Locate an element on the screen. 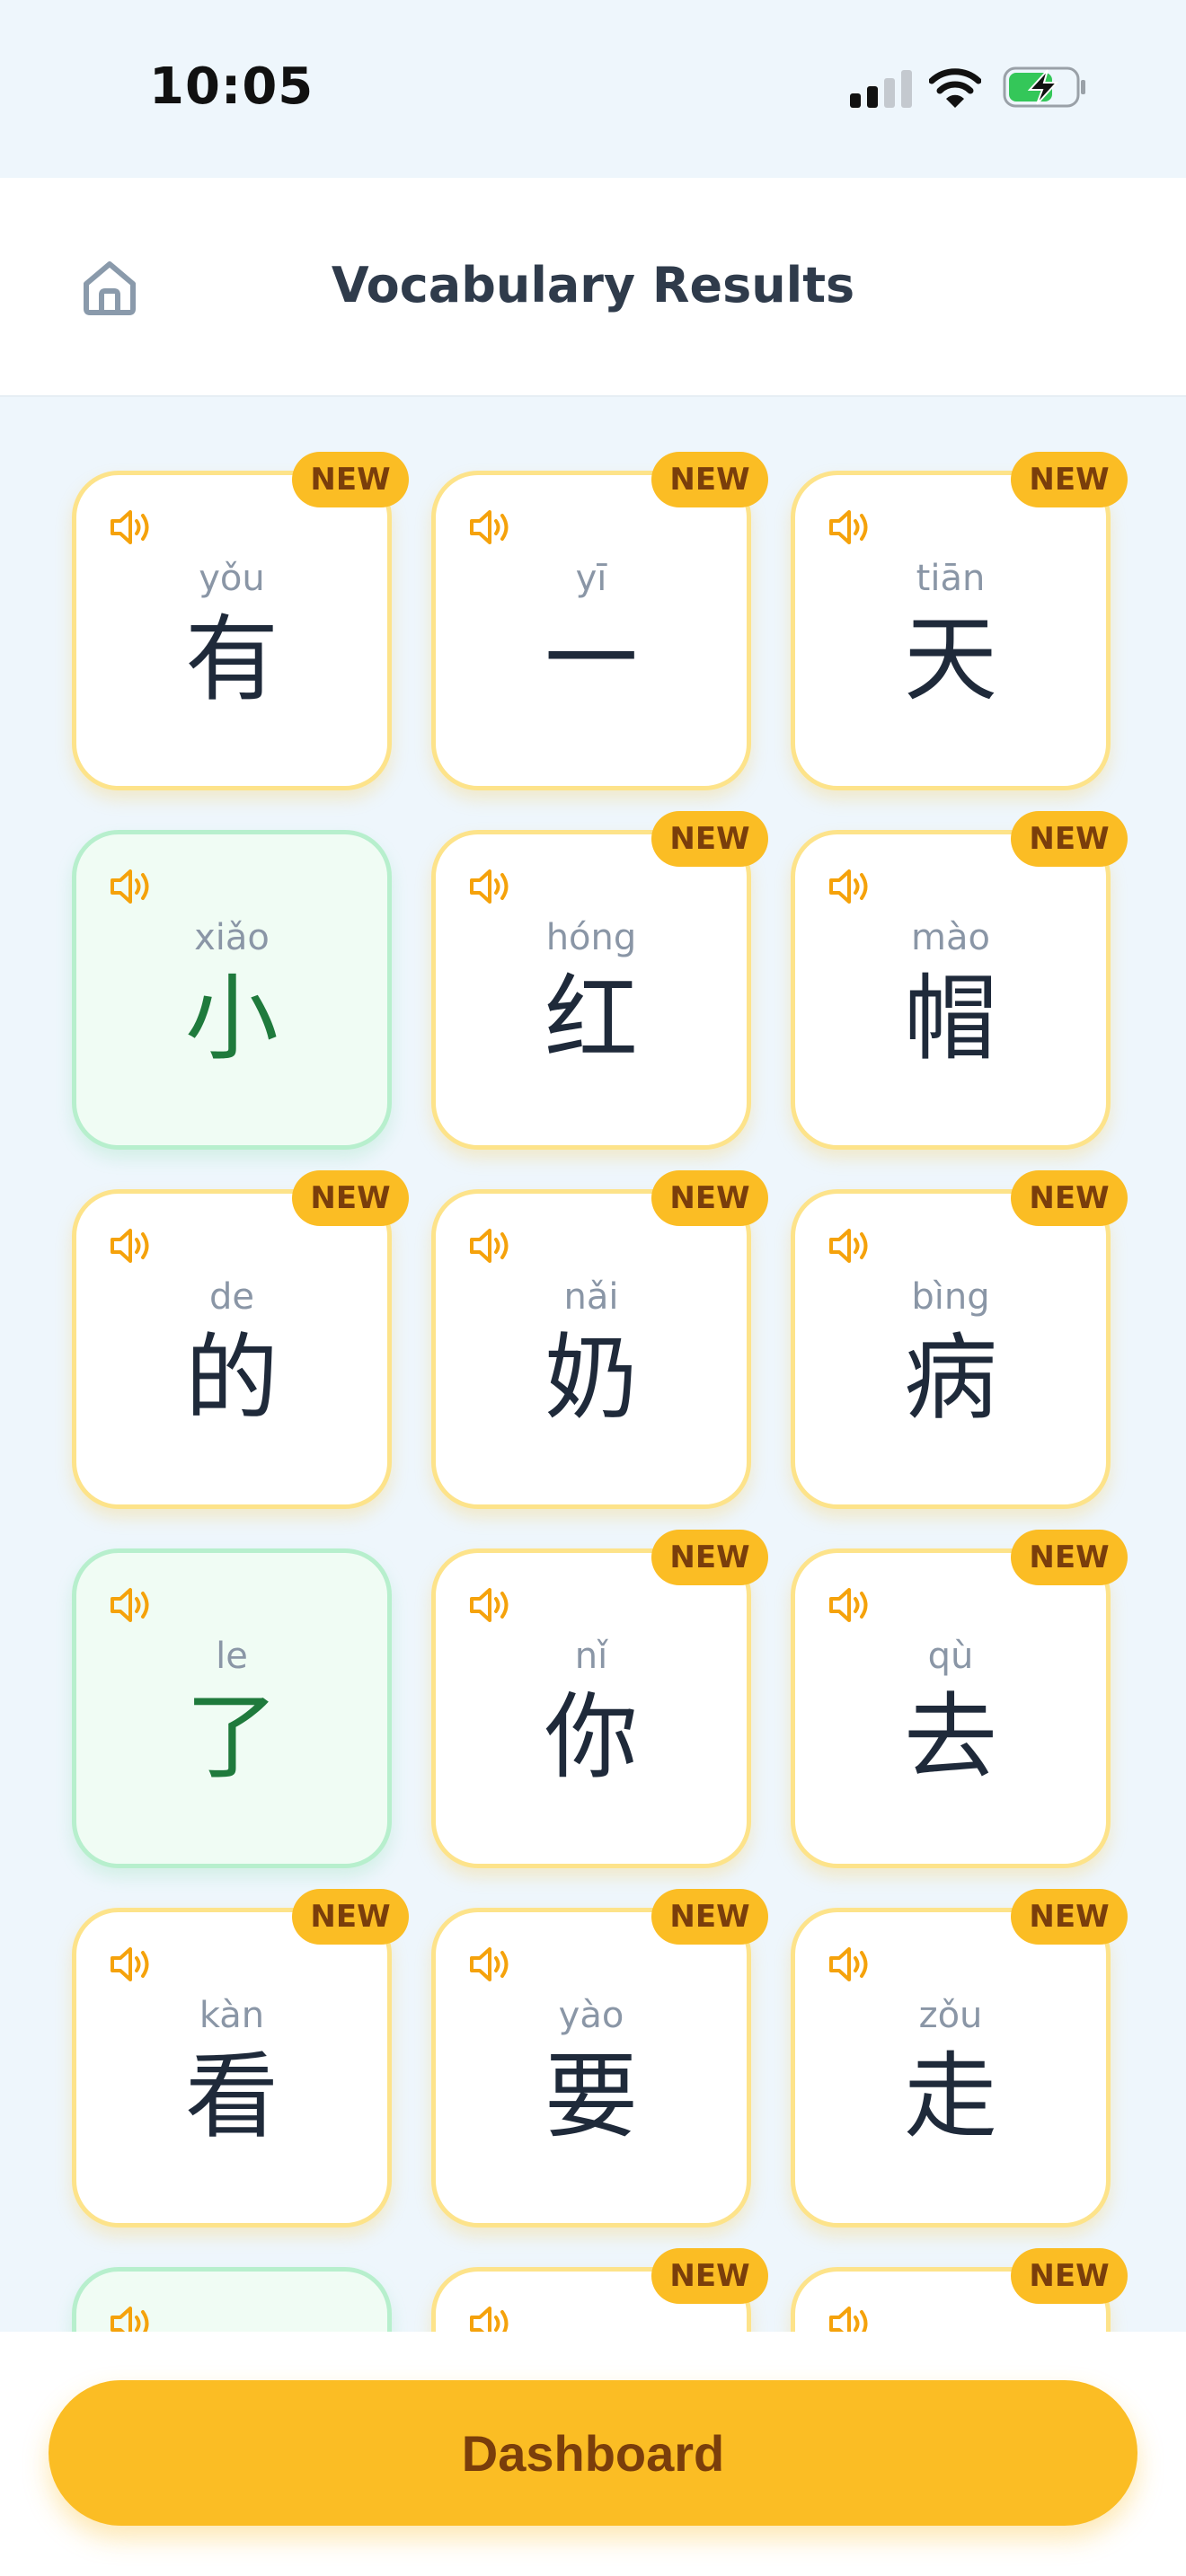  app-header: Vocabulary Results is located at coordinates (593, 287).